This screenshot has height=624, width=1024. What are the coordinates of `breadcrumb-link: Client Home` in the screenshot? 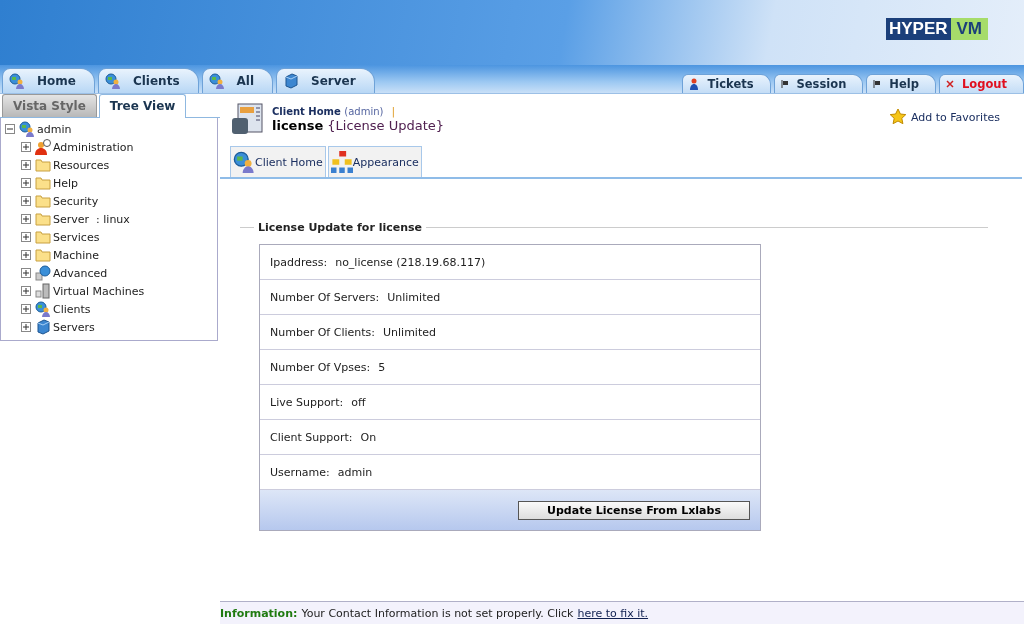 It's located at (306, 111).